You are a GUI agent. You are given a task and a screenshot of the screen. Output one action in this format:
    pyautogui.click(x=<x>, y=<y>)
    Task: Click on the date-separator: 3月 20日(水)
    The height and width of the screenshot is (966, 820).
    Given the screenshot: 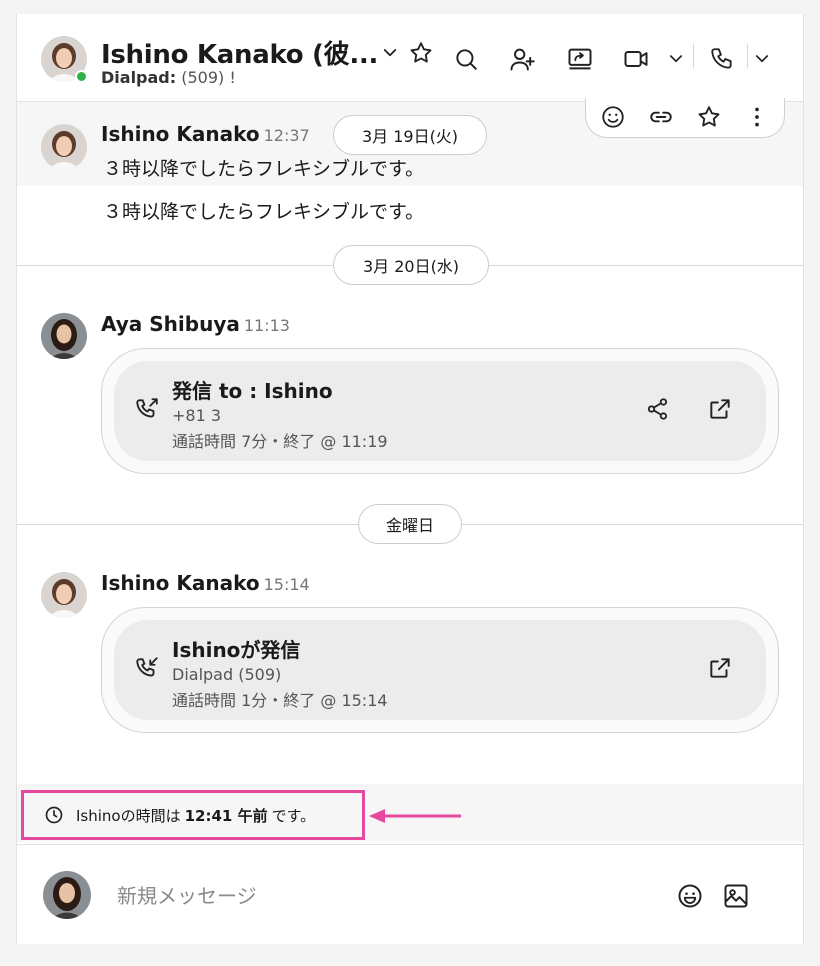 What is the action you would take?
    pyautogui.click(x=411, y=265)
    